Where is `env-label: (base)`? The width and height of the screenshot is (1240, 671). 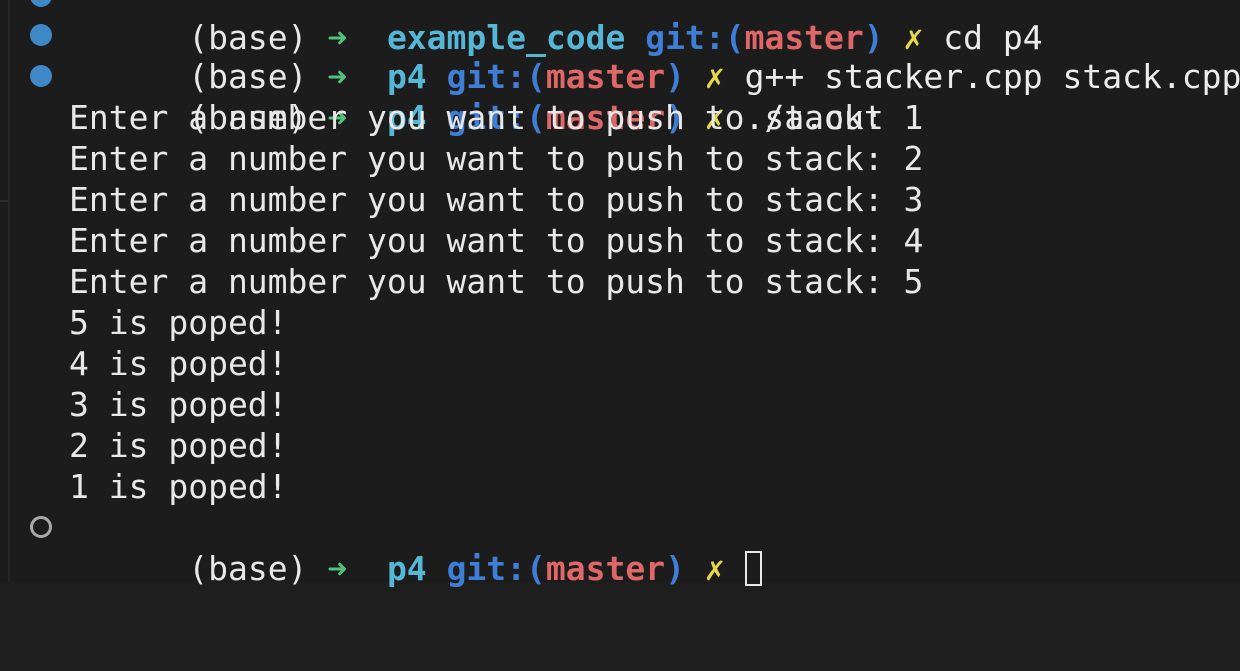
env-label: (base) is located at coordinates (248, 568).